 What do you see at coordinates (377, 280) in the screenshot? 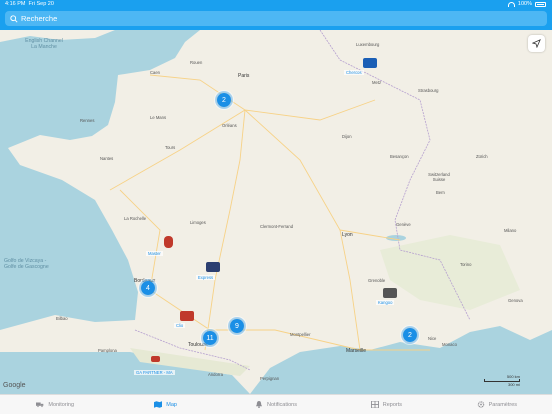
I see `label-grenoble: Grenoble` at bounding box center [377, 280].